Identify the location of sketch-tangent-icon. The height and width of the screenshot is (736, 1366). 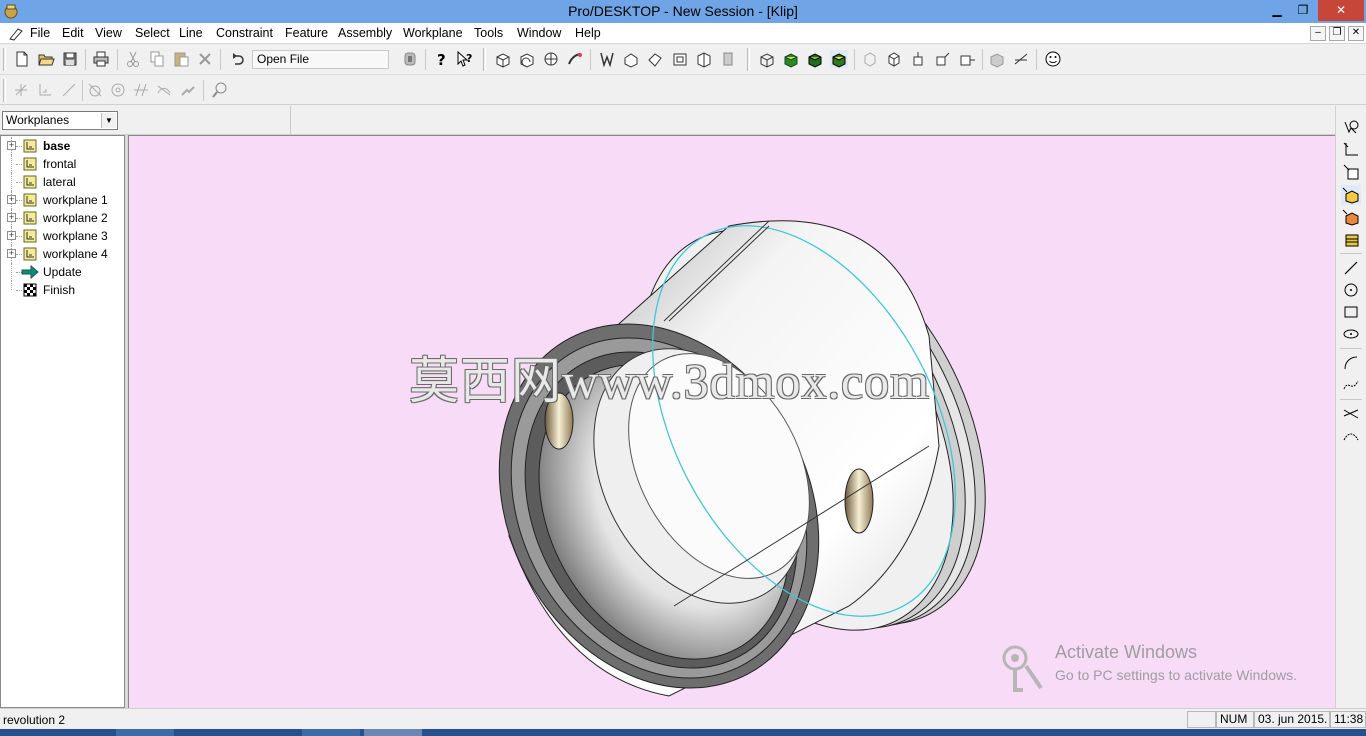
(164, 90).